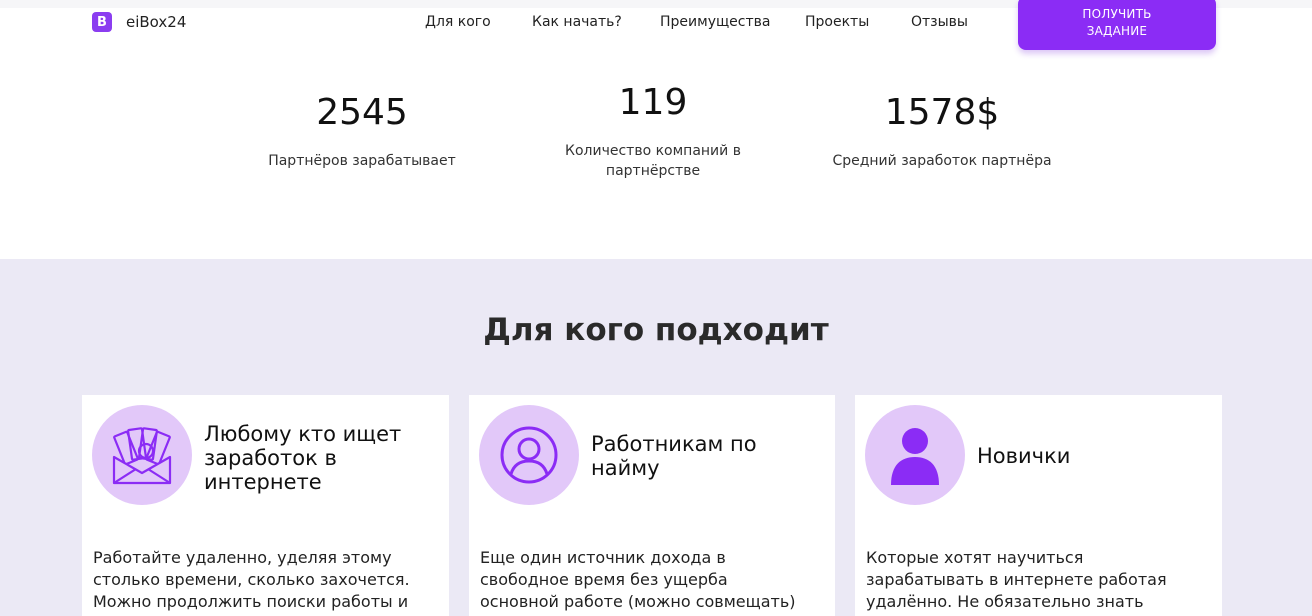 This screenshot has width=1312, height=616. What do you see at coordinates (263, 482) in the screenshot?
I see `card-title-line: интернете` at bounding box center [263, 482].